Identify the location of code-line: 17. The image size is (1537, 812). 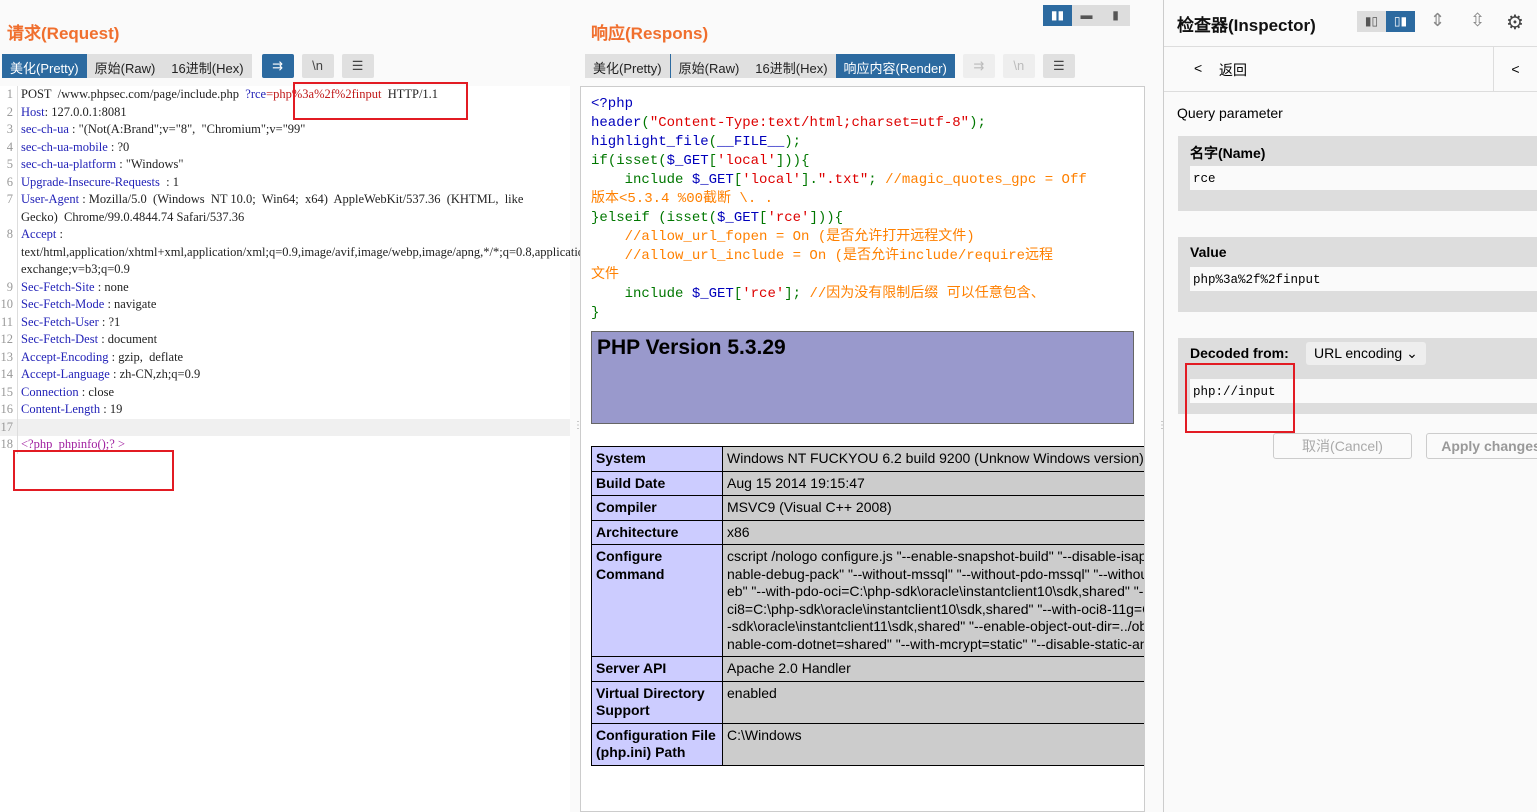
(285, 427).